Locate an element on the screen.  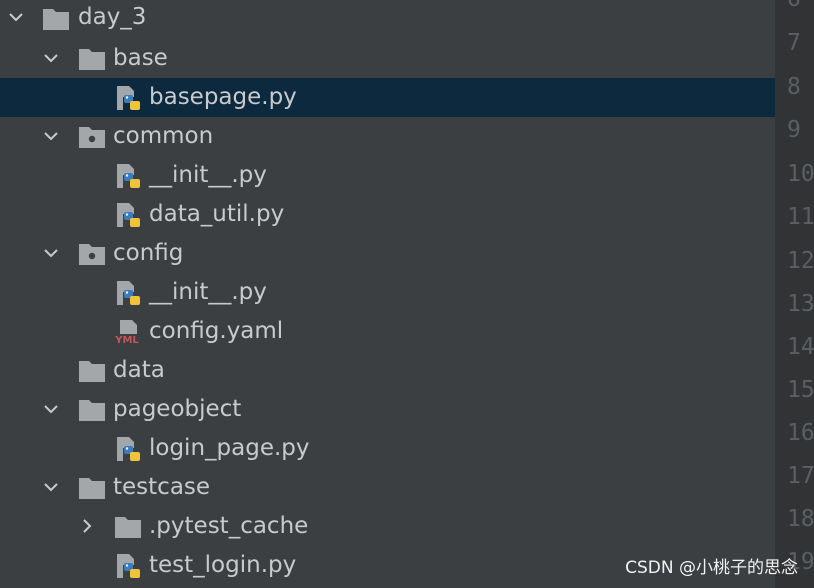
tree-label: testcase is located at coordinates (162, 487).